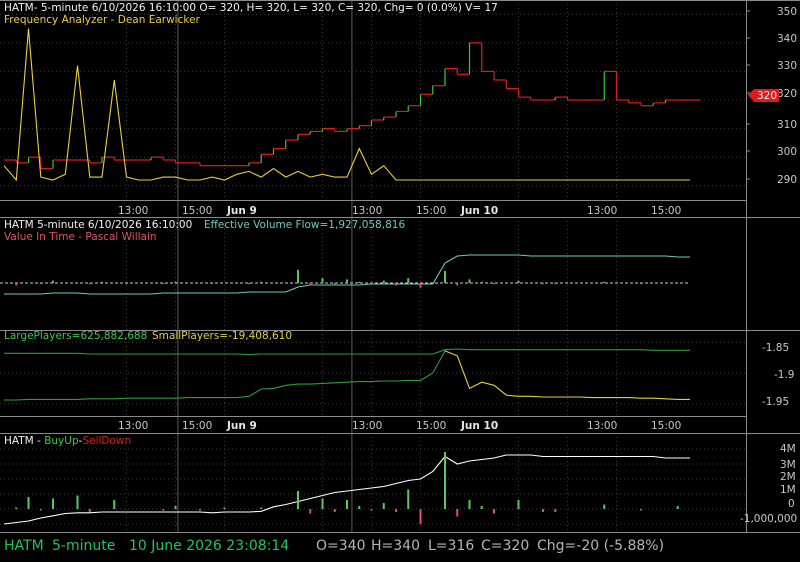 This screenshot has width=800, height=562. Describe the element at coordinates (395, 546) in the screenshot. I see `status-high: H=340` at that location.